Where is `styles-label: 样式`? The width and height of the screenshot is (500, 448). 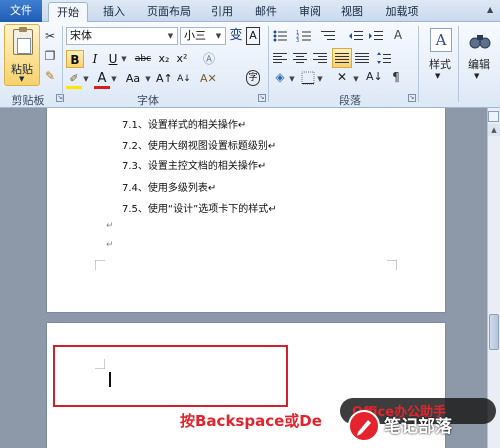
styles-label: 样式 is located at coordinates (440, 64).